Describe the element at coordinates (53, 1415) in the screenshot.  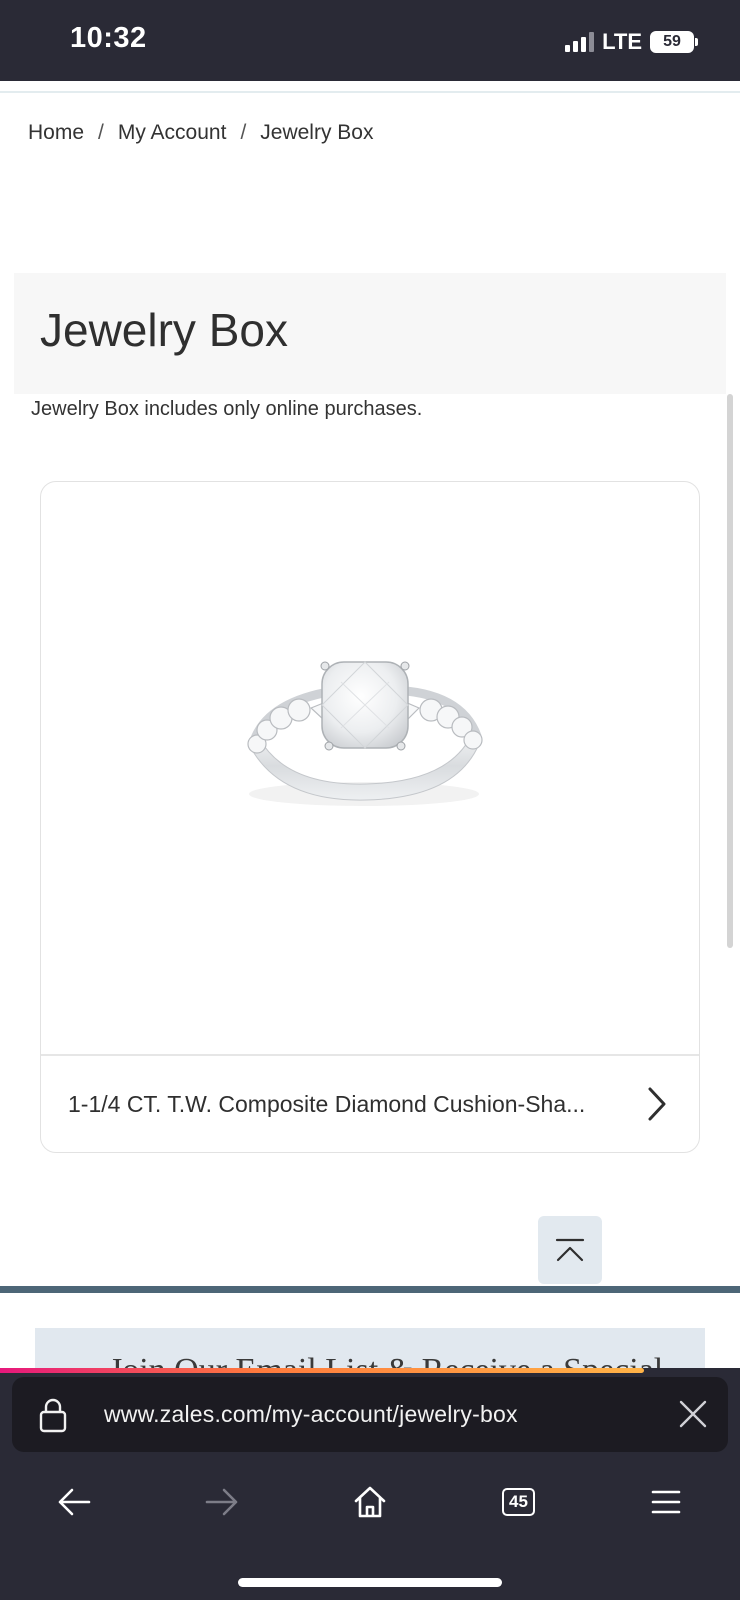
I see `lock-icon` at that location.